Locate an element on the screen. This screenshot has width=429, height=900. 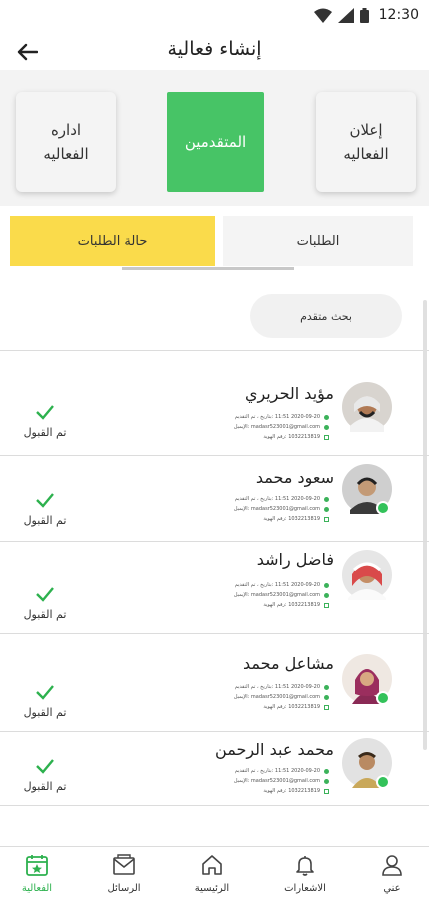
step-event-announcement: إعلان الفعاليه is located at coordinates (366, 142).